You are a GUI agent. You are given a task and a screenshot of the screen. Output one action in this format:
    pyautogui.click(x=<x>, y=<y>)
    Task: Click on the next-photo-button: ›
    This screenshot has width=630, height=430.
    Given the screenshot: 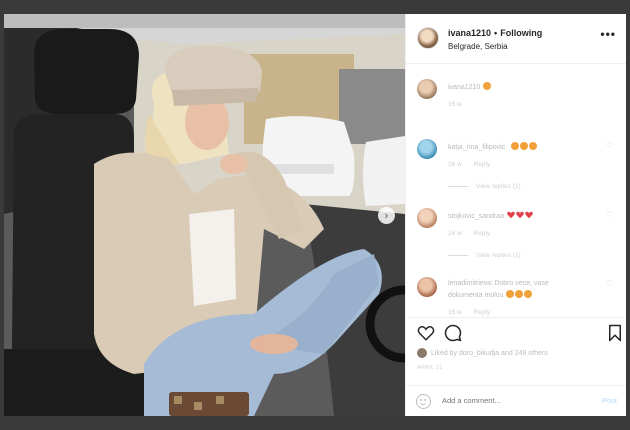 What is the action you would take?
    pyautogui.click(x=386, y=215)
    